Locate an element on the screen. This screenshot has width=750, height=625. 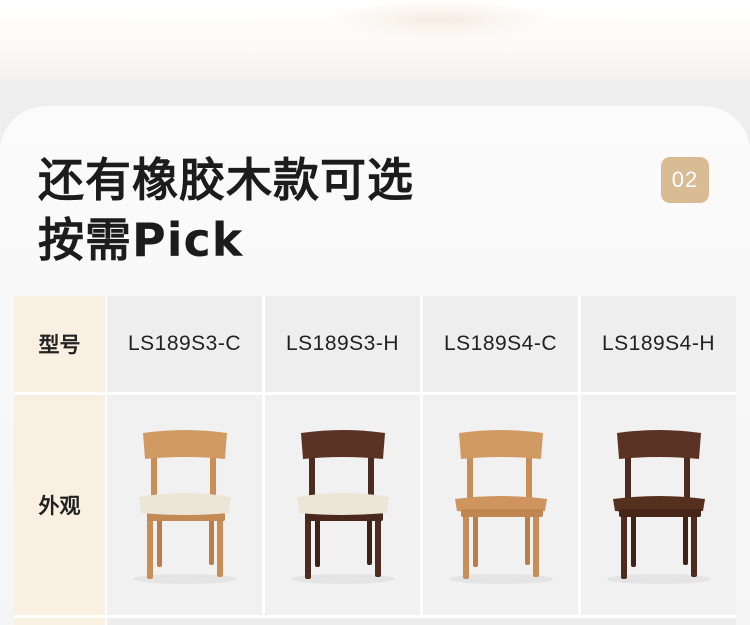
chair-walnut-wood-seat-image is located at coordinates (658, 507).